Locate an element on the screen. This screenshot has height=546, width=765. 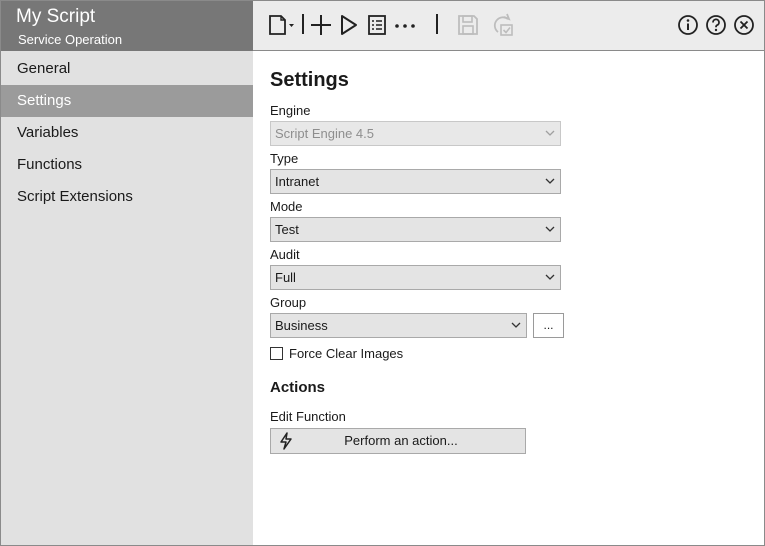
info-icon is located at coordinates (688, 25).